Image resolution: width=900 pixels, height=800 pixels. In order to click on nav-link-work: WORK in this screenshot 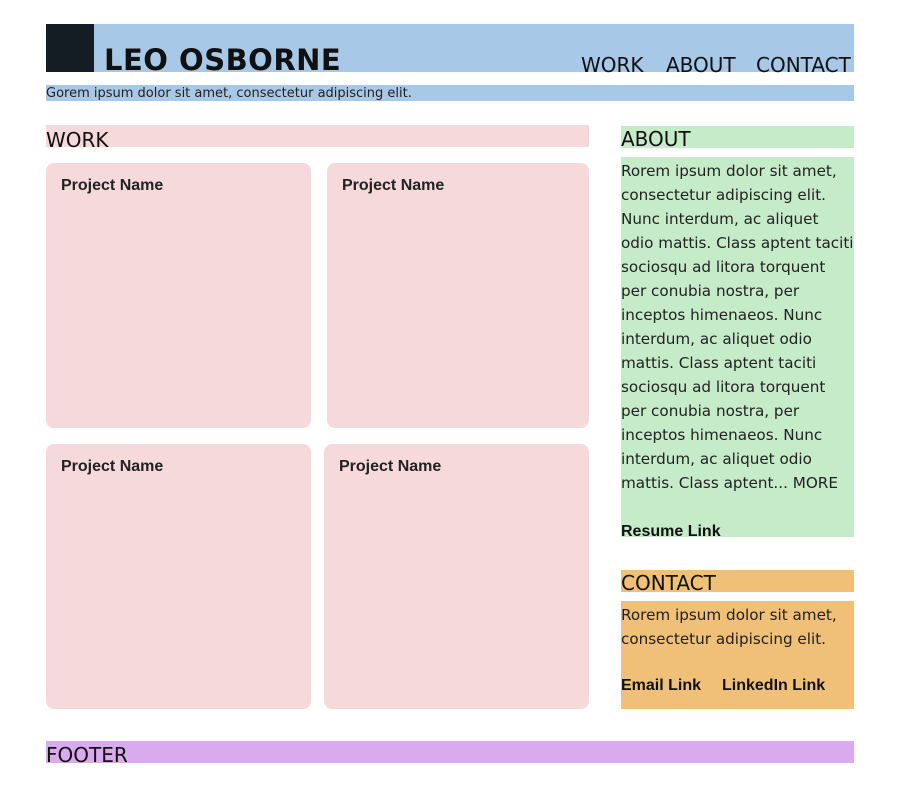, I will do `click(612, 65)`.